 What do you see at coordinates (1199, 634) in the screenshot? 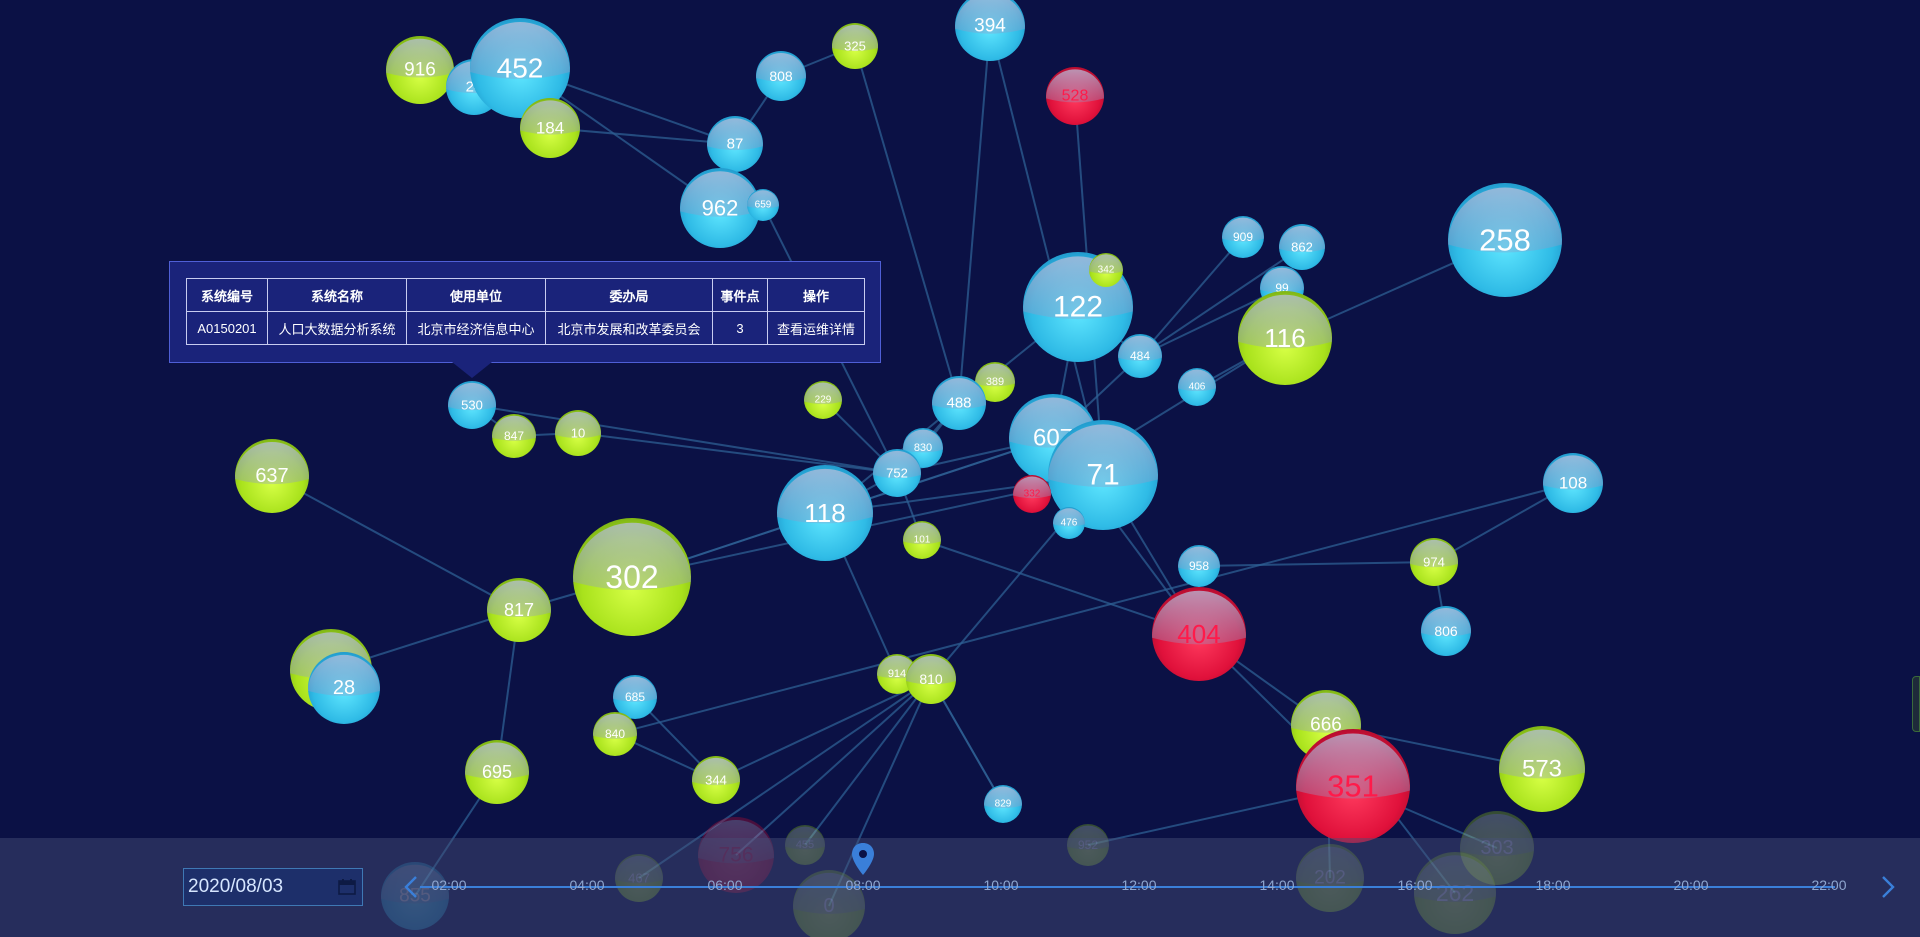
I see `graph-node: 404` at bounding box center [1199, 634].